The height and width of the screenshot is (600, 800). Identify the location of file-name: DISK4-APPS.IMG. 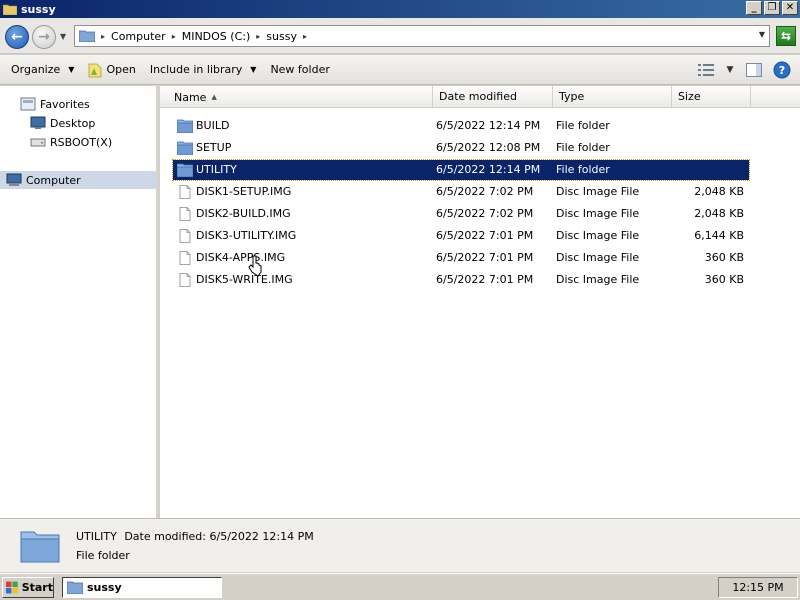
(241, 257).